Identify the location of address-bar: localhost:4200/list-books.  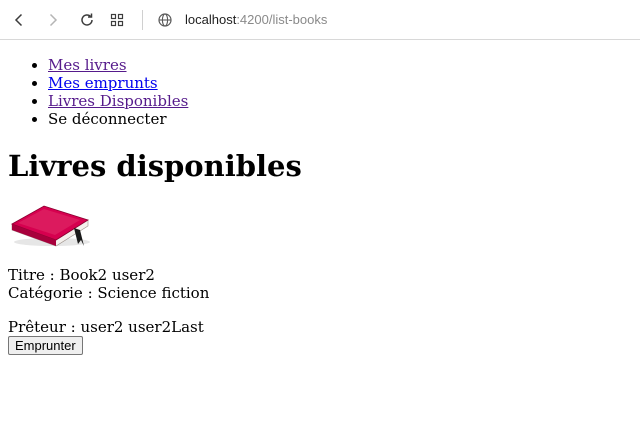
(240, 20).